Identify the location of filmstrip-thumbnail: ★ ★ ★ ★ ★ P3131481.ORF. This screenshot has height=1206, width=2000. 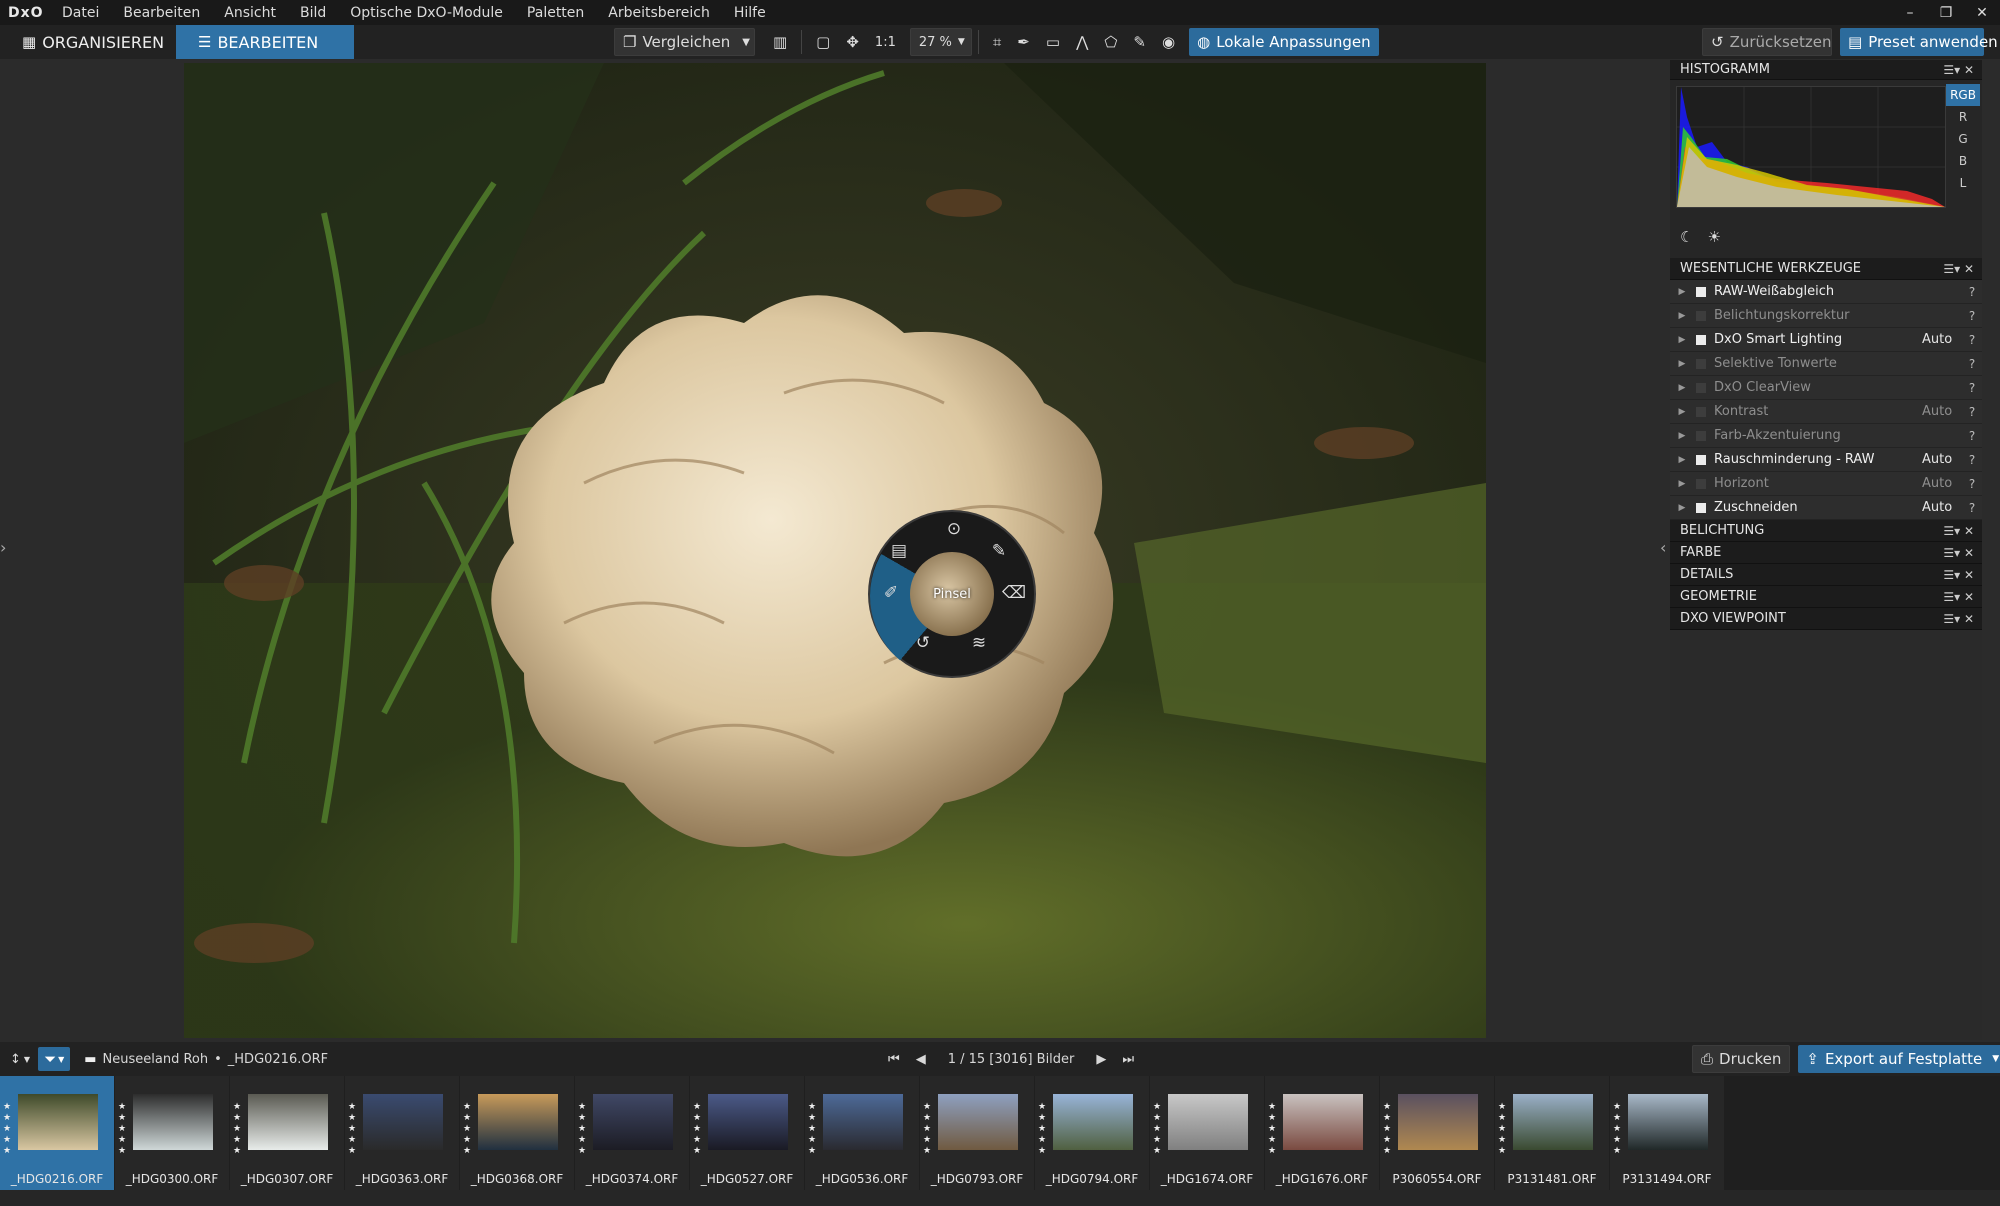
(1552, 1133).